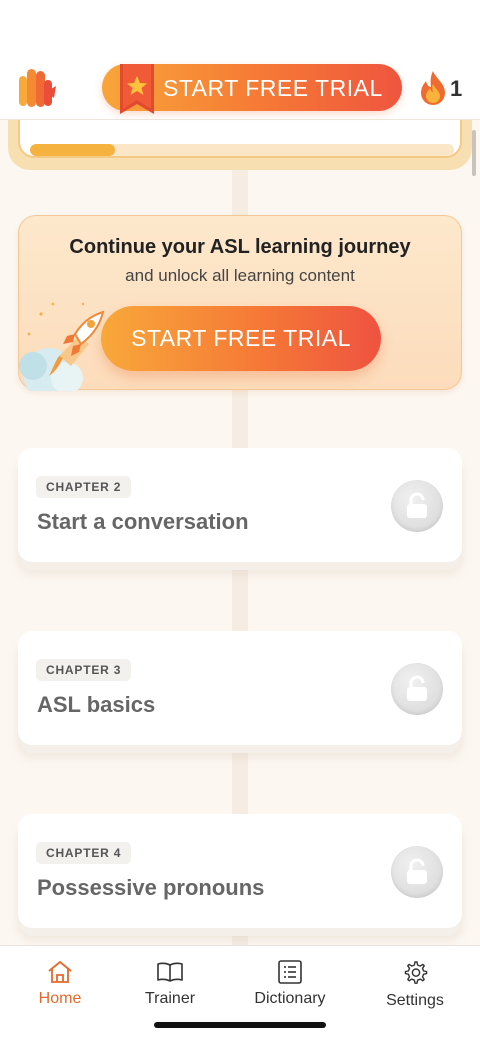 Image resolution: width=480 pixels, height=1039 pixels. What do you see at coordinates (72, 150) in the screenshot?
I see `chapter-progress-fill` at bounding box center [72, 150].